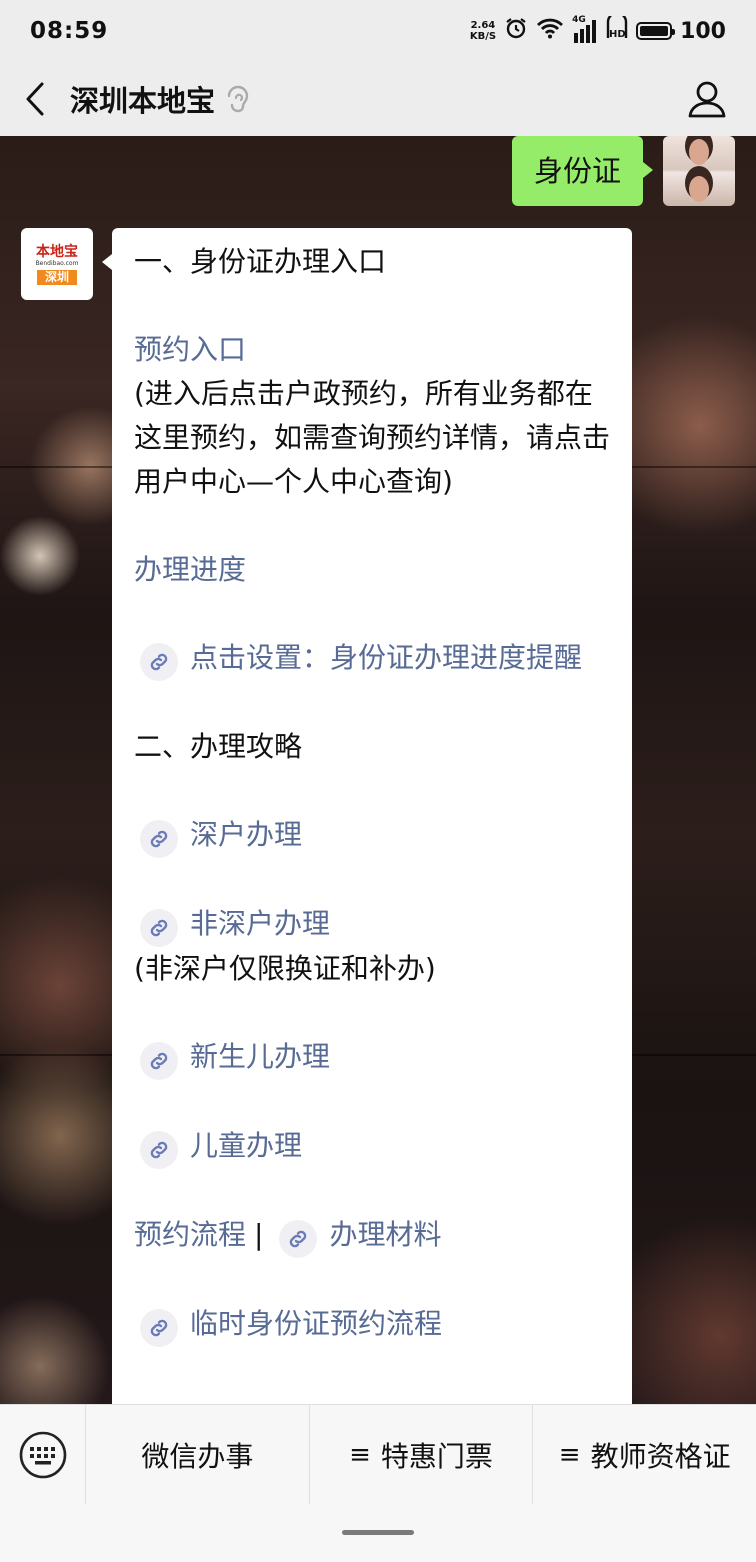 The image size is (756, 1562). What do you see at coordinates (56, 277) in the screenshot?
I see `bot-avatar-city: 深圳` at bounding box center [56, 277].